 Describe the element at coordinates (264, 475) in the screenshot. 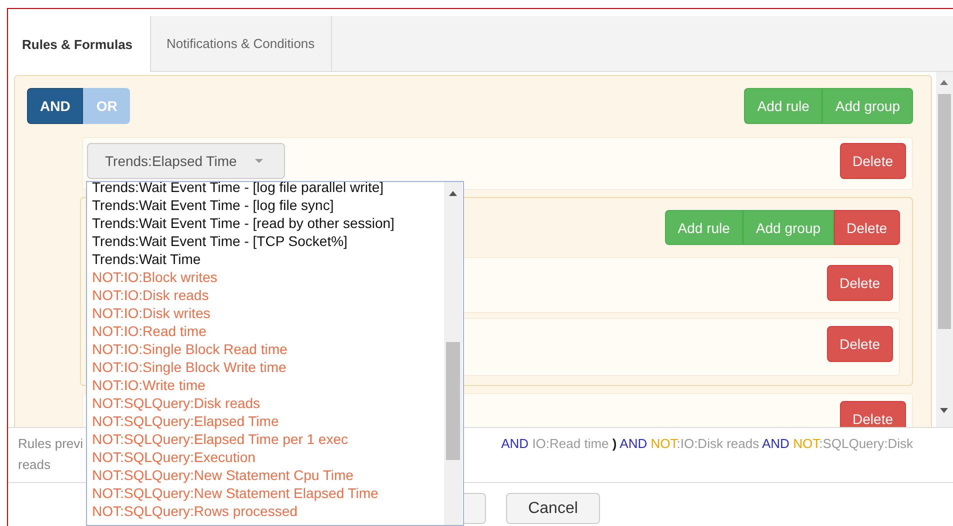

I see `dropdown-option: NOT:SQLQuery:New Statement Cpu Time` at that location.